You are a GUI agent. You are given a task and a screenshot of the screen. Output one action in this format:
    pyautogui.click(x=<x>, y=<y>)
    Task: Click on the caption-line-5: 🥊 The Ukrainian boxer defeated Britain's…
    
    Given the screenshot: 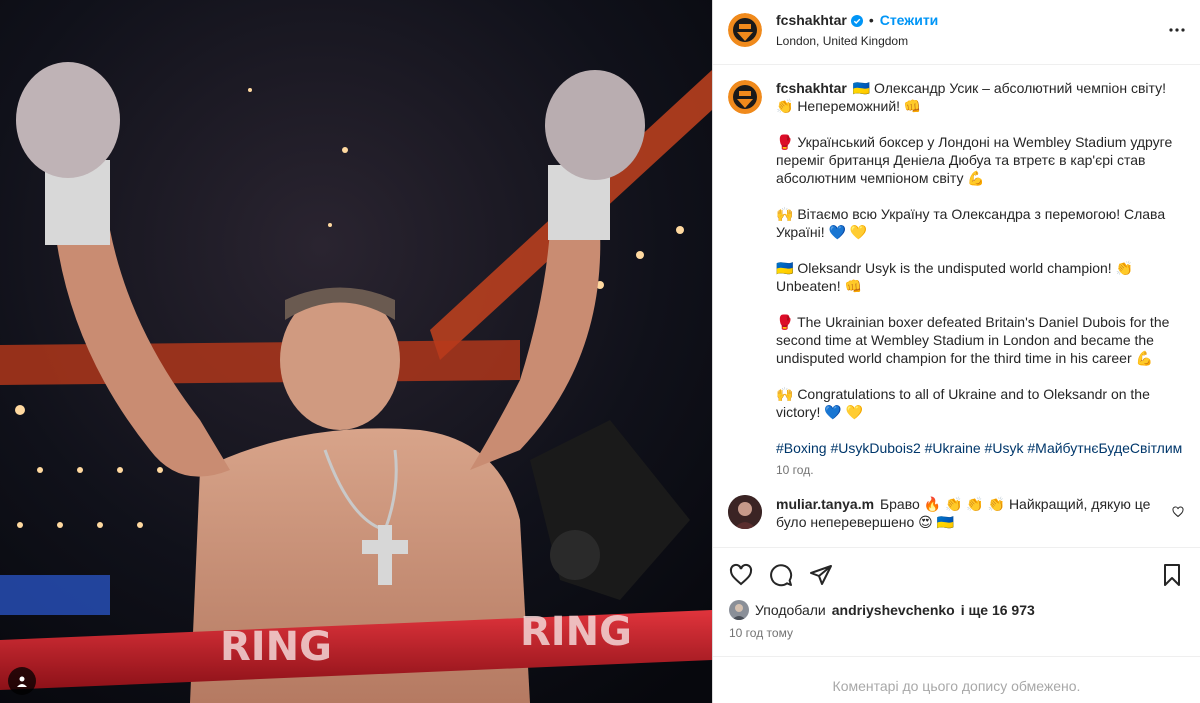 What is the action you would take?
    pyautogui.click(x=975, y=340)
    